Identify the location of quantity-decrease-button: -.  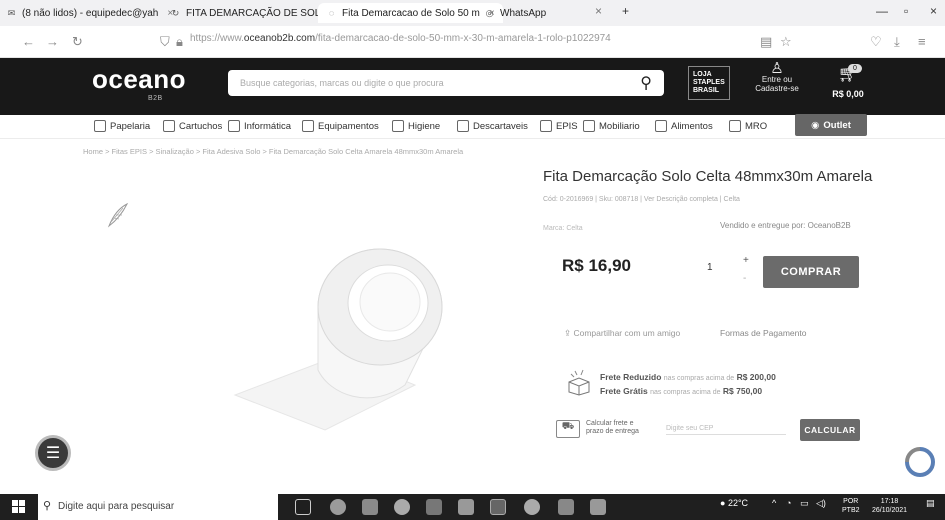
(744, 278).